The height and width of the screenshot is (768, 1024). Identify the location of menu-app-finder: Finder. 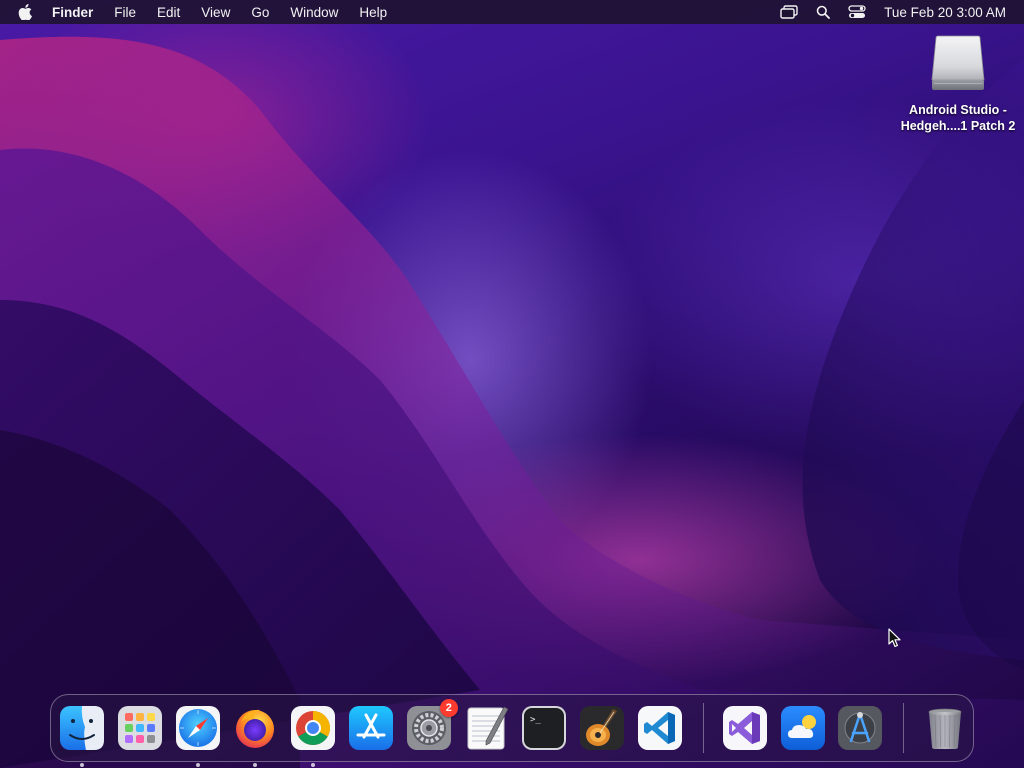
(72, 12).